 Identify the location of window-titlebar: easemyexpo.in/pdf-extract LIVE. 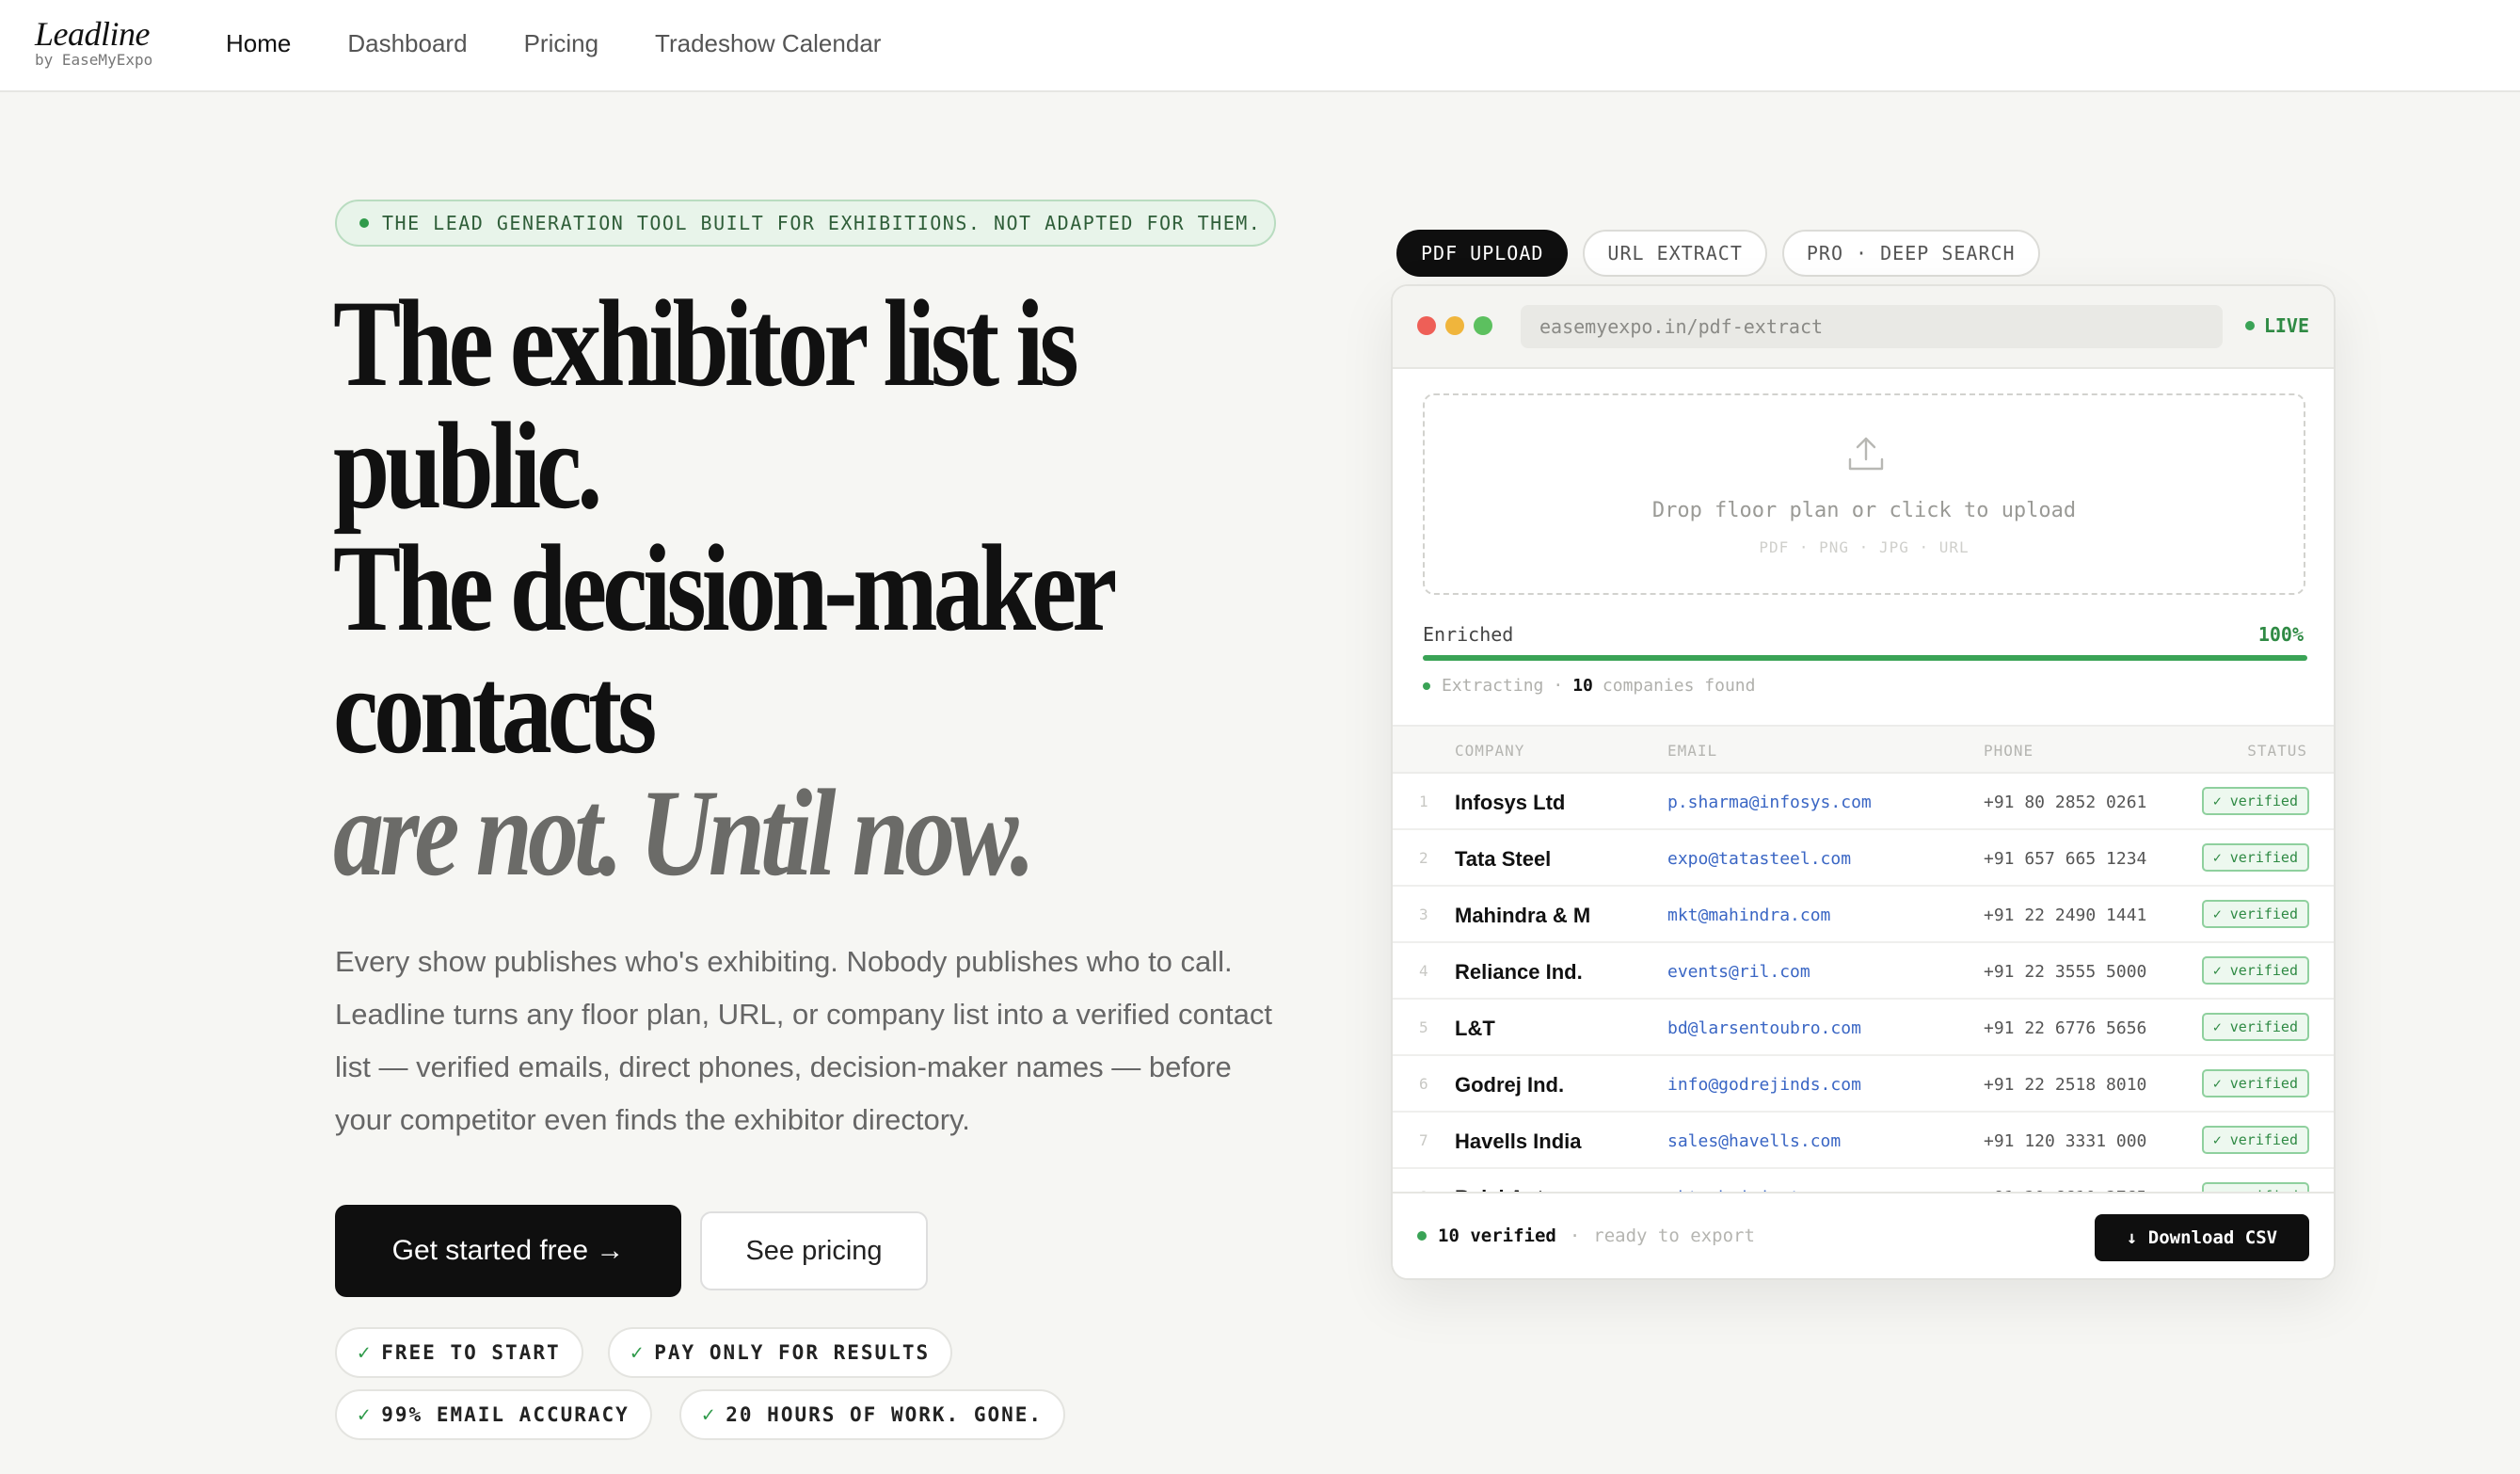
(1863, 327).